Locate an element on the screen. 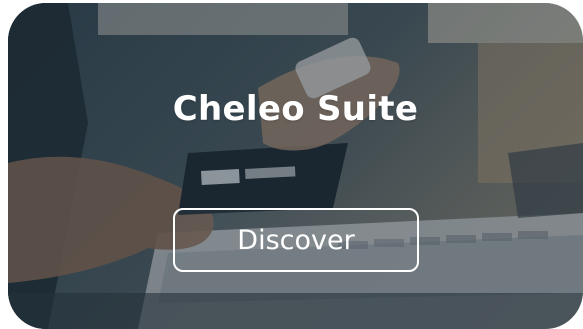 This screenshot has height=329, width=583. card-title: Cheleo Suite is located at coordinates (295, 109).